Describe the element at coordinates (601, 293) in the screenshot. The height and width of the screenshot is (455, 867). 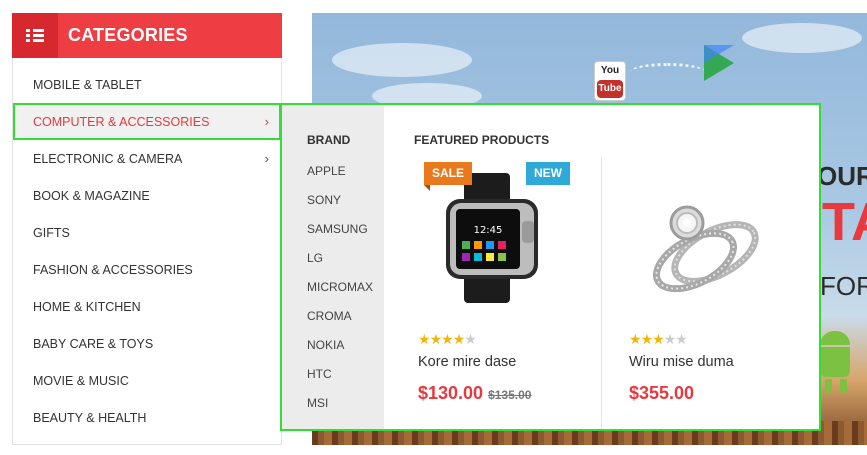
I see `product-divider` at that location.